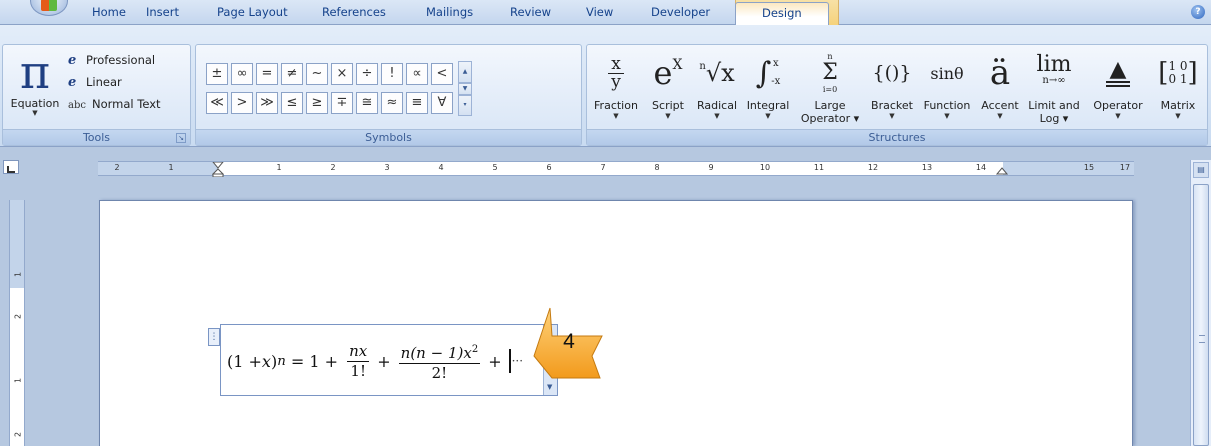 This screenshot has width=1211, height=446. Describe the element at coordinates (830, 105) in the screenshot. I see `large-operator-label: Large` at that location.